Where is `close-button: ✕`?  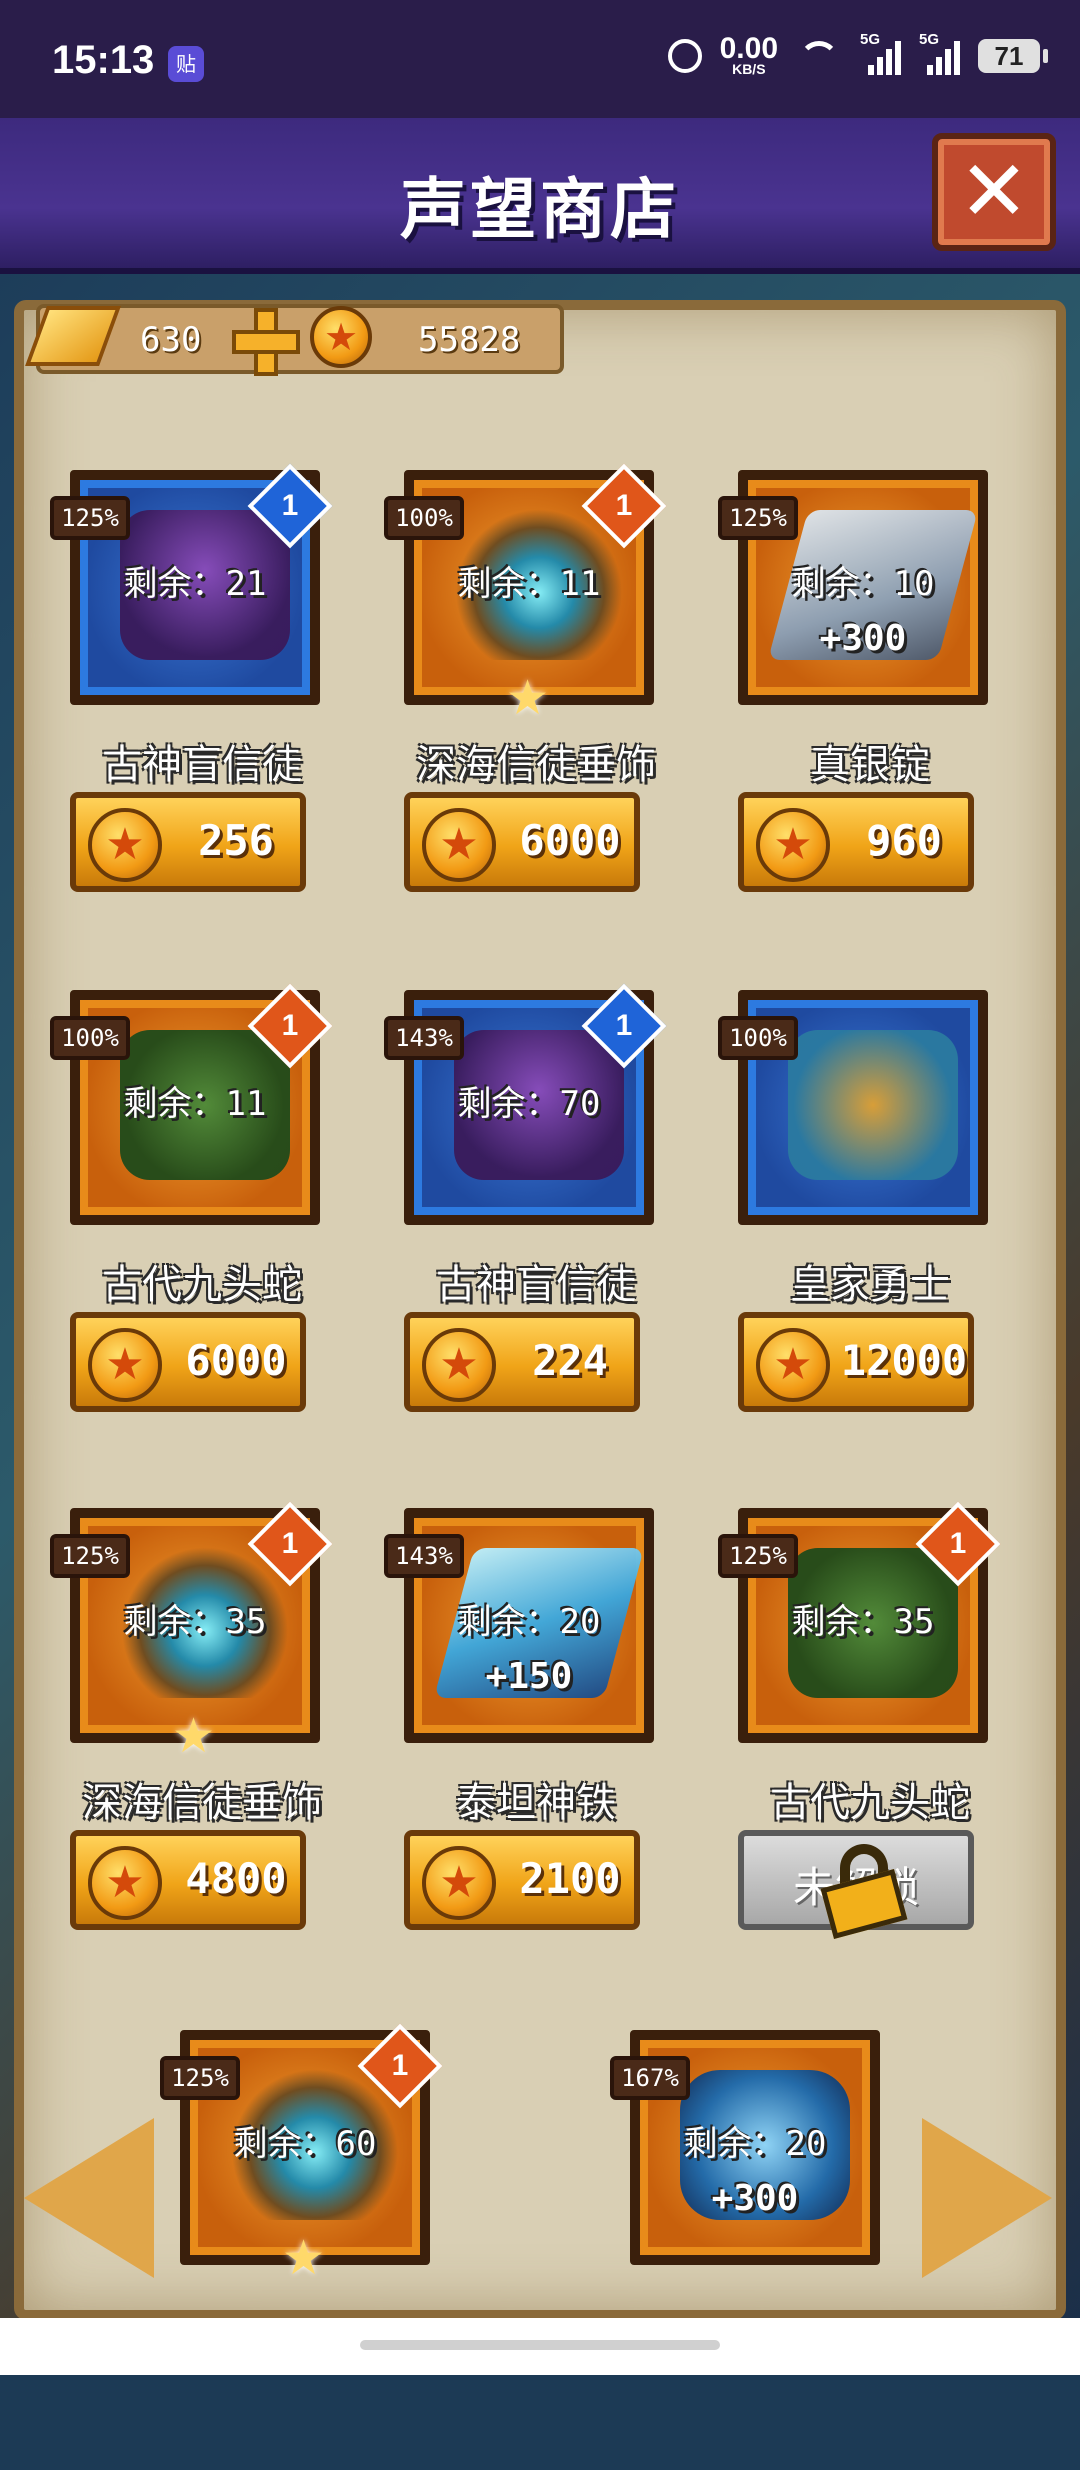
close-button: ✕ is located at coordinates (994, 192).